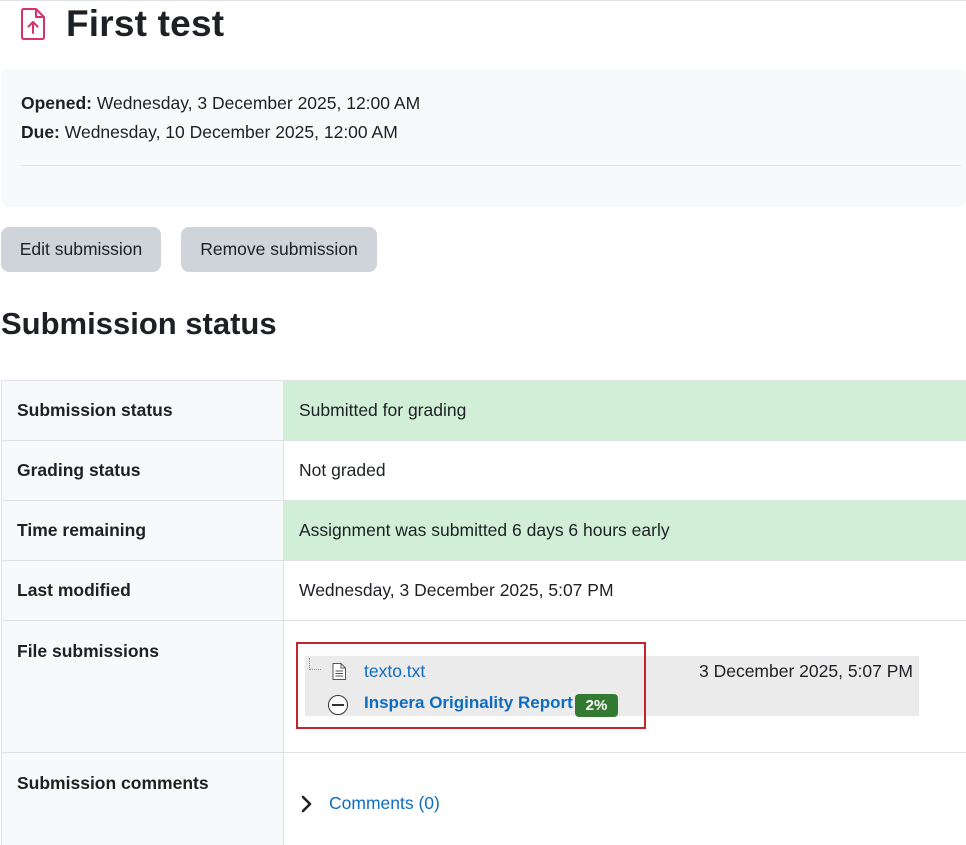 This screenshot has height=845, width=966. Describe the element at coordinates (624, 410) in the screenshot. I see `submission-status-value: Submitted for grading` at that location.